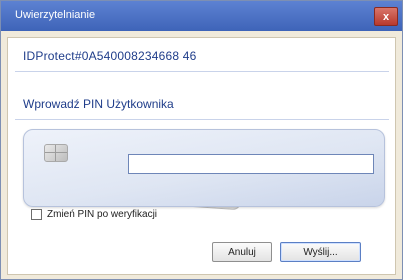  I want to click on change-pin-option: Zmień PIN po weryfikacji, so click(94, 214).